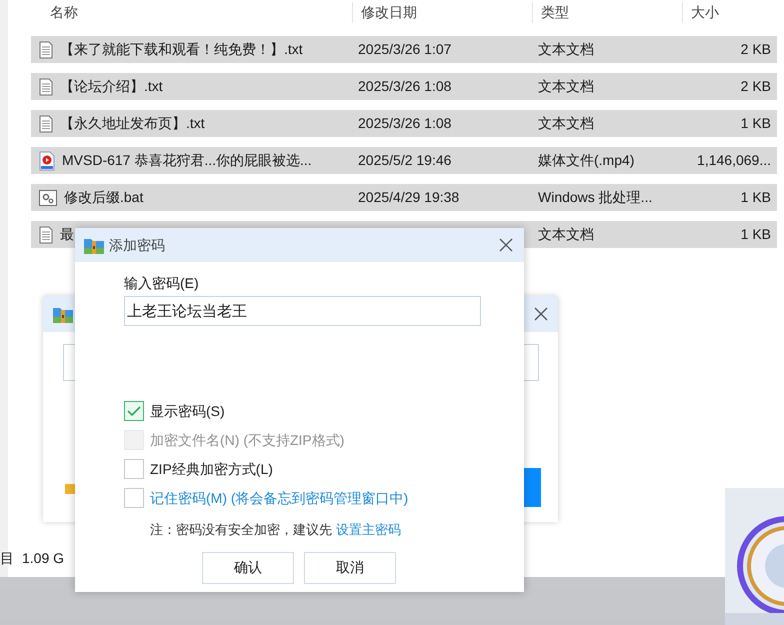 This screenshot has width=784, height=625. Describe the element at coordinates (409, 197) in the screenshot. I see `file-date: 2025/4/29 19:38` at that location.